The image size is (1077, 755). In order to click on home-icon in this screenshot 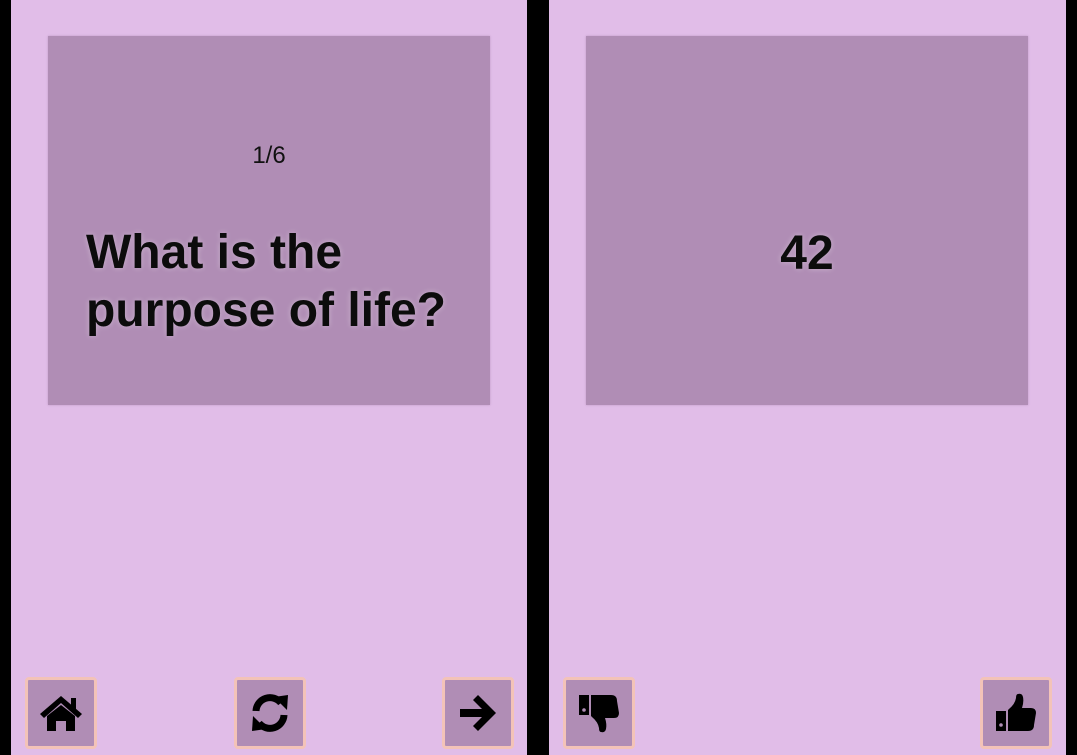, I will do `click(61, 713)`.